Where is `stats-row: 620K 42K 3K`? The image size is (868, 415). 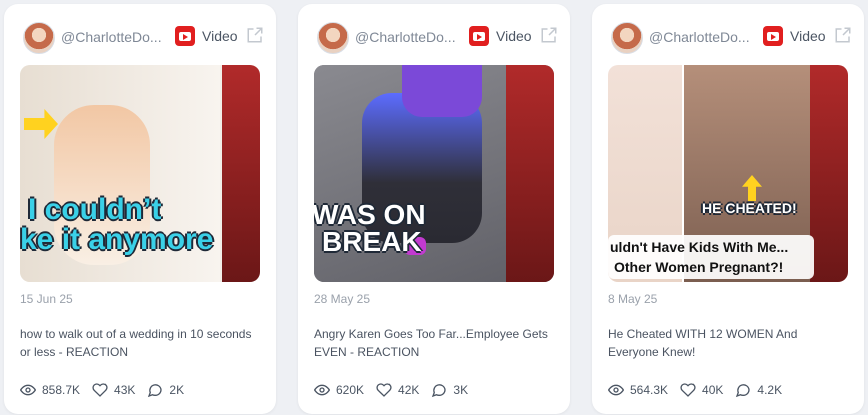 stats-row: 620K 42K 3K is located at coordinates (391, 390).